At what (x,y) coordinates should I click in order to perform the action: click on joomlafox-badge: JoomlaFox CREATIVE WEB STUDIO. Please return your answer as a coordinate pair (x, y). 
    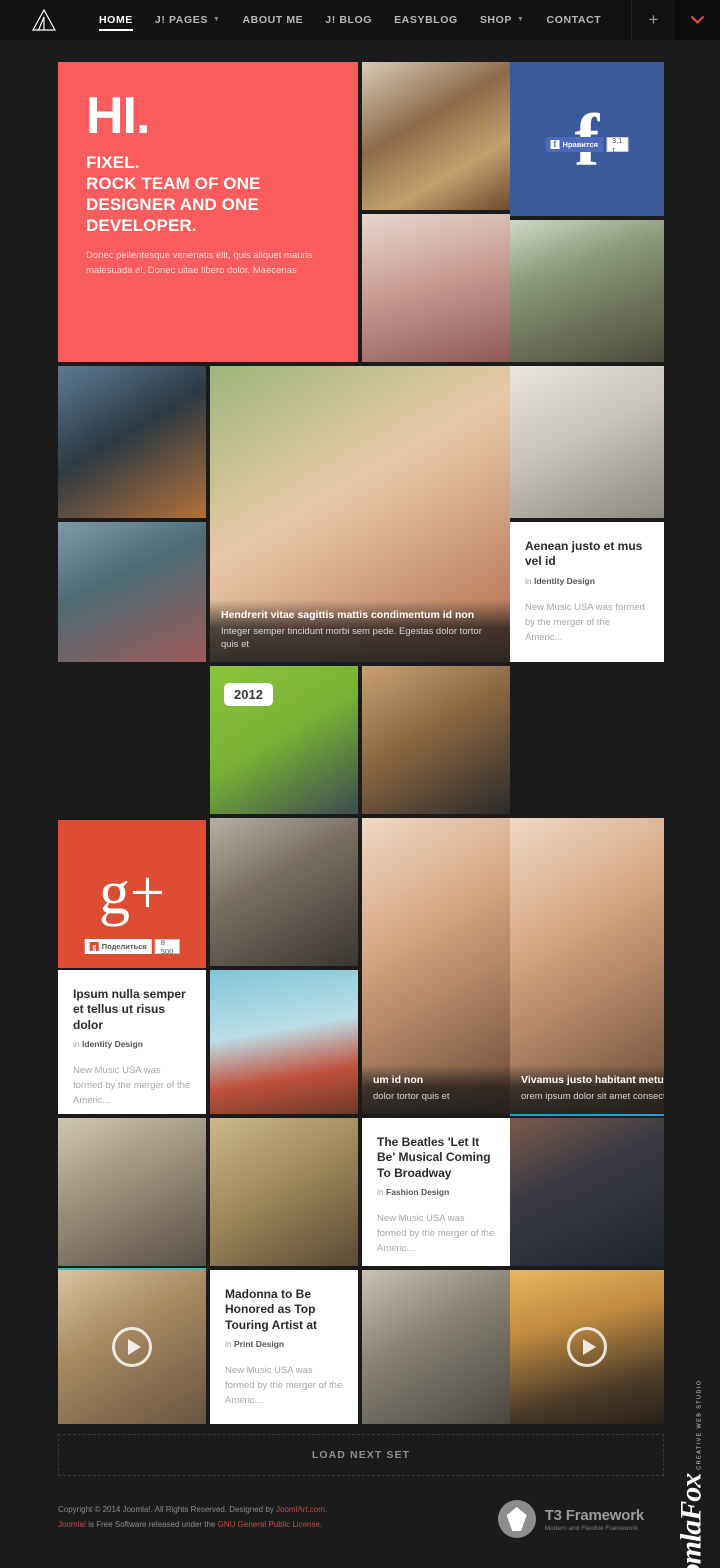
    Looking at the image, I should click on (691, 1474).